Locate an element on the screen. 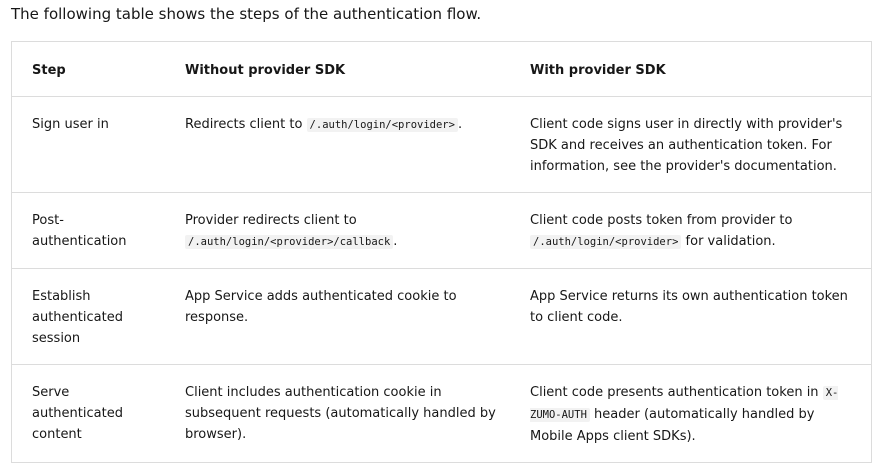 The width and height of the screenshot is (892, 468). step-cell: Post-authentication is located at coordinates (79, 231).